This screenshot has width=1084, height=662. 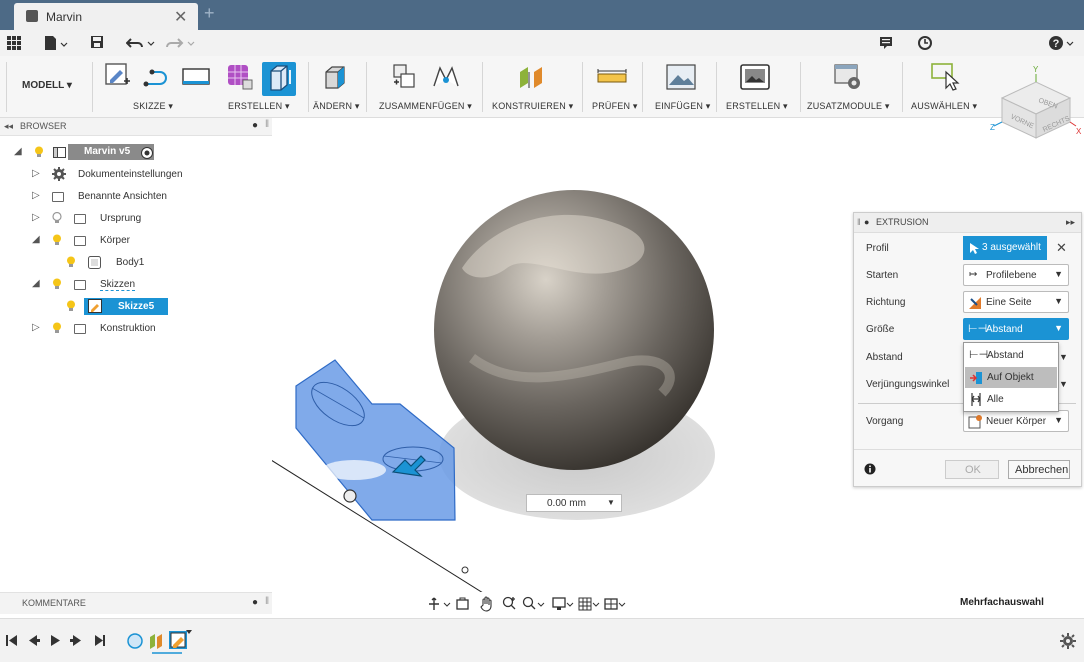 What do you see at coordinates (848, 106) in the screenshot?
I see `group-zusatzmodule: ZUSATZMODULE ▾` at bounding box center [848, 106].